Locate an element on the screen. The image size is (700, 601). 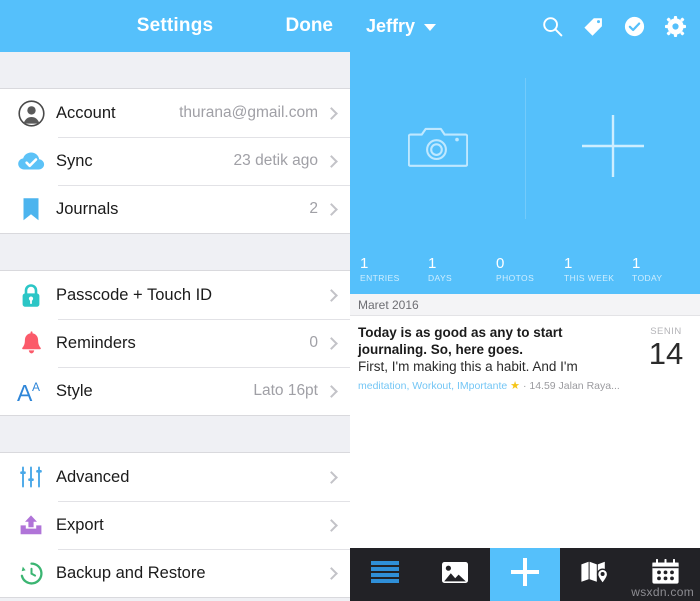
photo-icon is located at coordinates (455, 575).